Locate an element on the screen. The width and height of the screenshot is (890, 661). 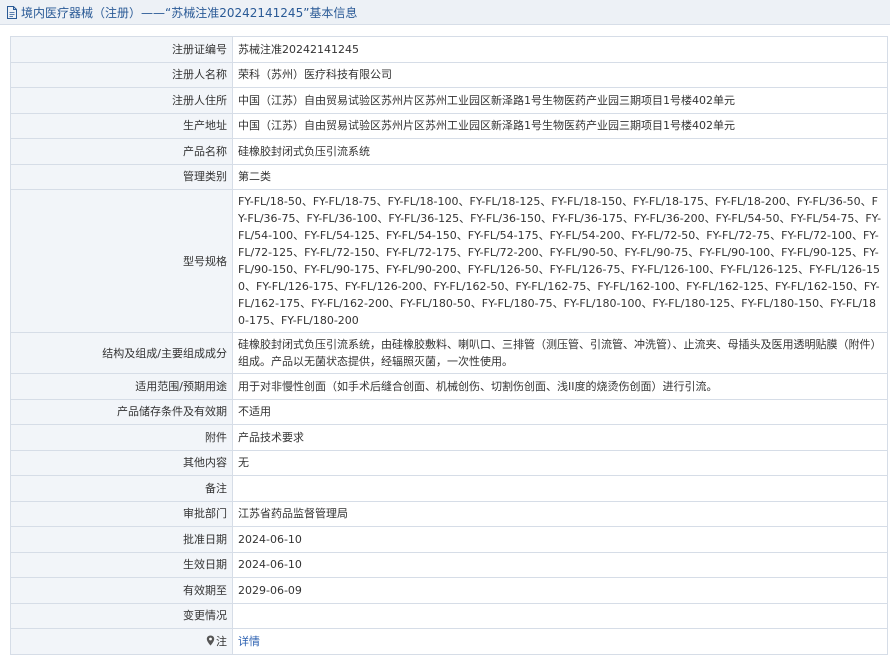
row-label: 审批部门 is located at coordinates (121, 513).